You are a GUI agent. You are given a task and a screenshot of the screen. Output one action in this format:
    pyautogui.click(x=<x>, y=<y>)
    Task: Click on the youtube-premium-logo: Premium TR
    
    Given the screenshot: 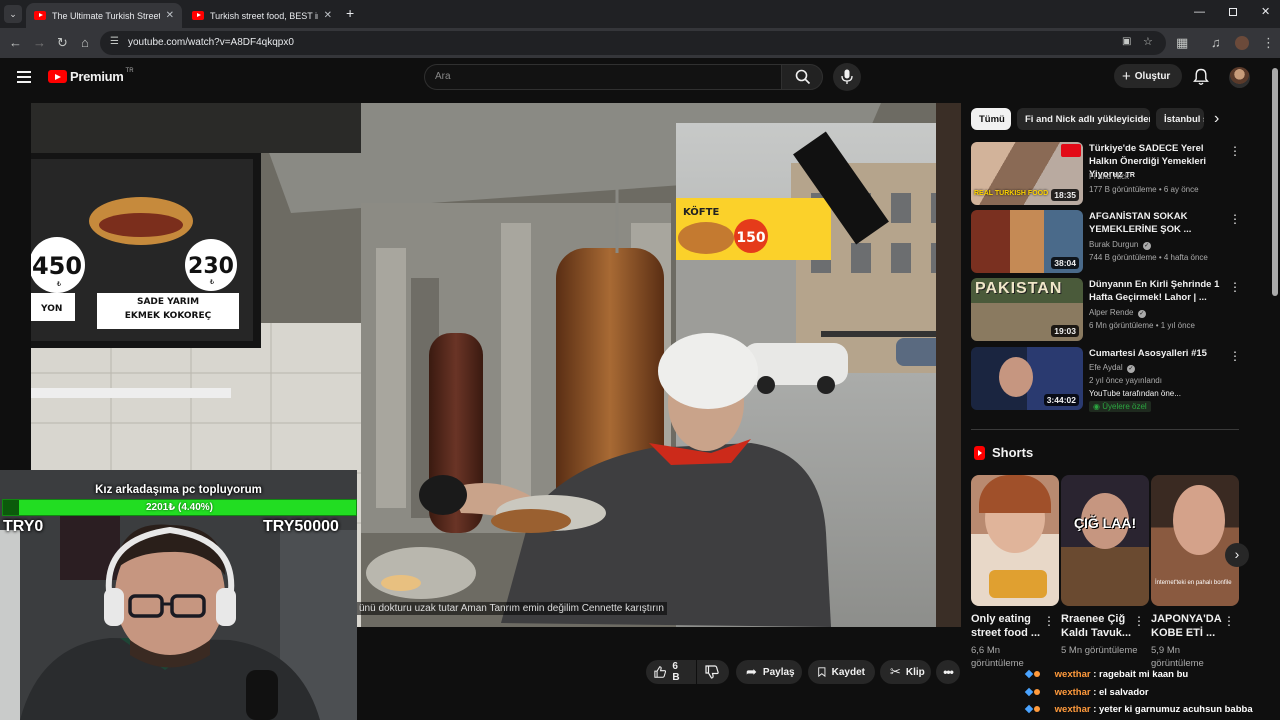 What is the action you would take?
    pyautogui.click(x=91, y=76)
    